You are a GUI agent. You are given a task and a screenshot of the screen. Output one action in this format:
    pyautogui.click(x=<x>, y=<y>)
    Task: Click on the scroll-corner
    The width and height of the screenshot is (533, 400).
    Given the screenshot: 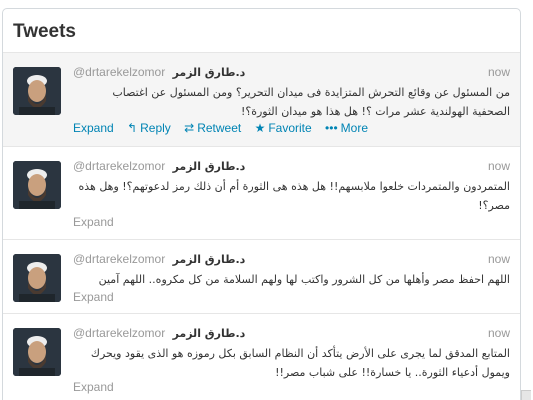 What is the action you would take?
    pyautogui.click(x=526, y=395)
    